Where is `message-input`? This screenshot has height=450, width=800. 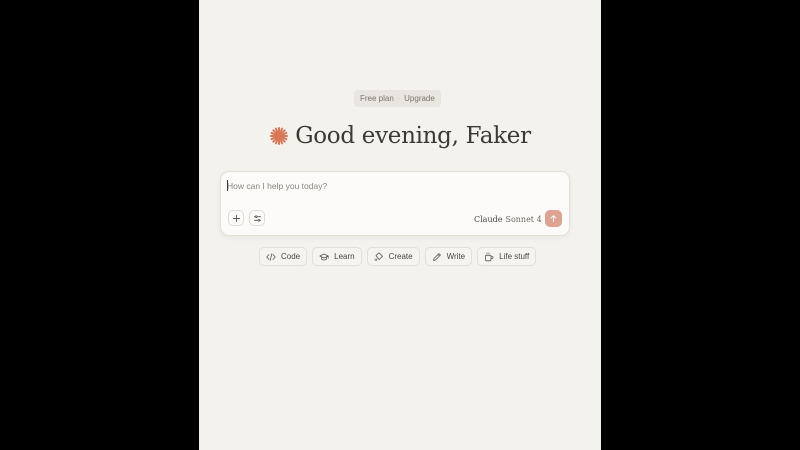
message-input is located at coordinates (387, 186).